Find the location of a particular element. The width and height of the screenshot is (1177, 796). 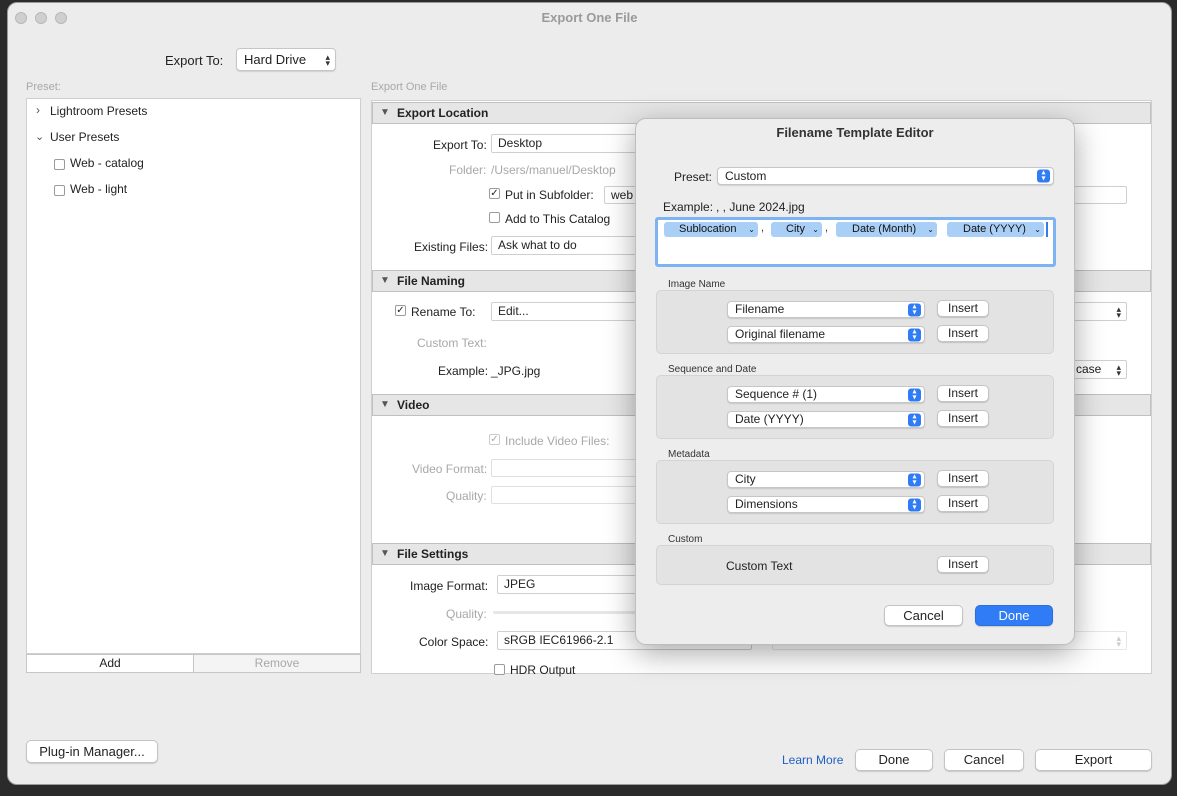

insert-dimensions-button: Insert is located at coordinates (963, 503).